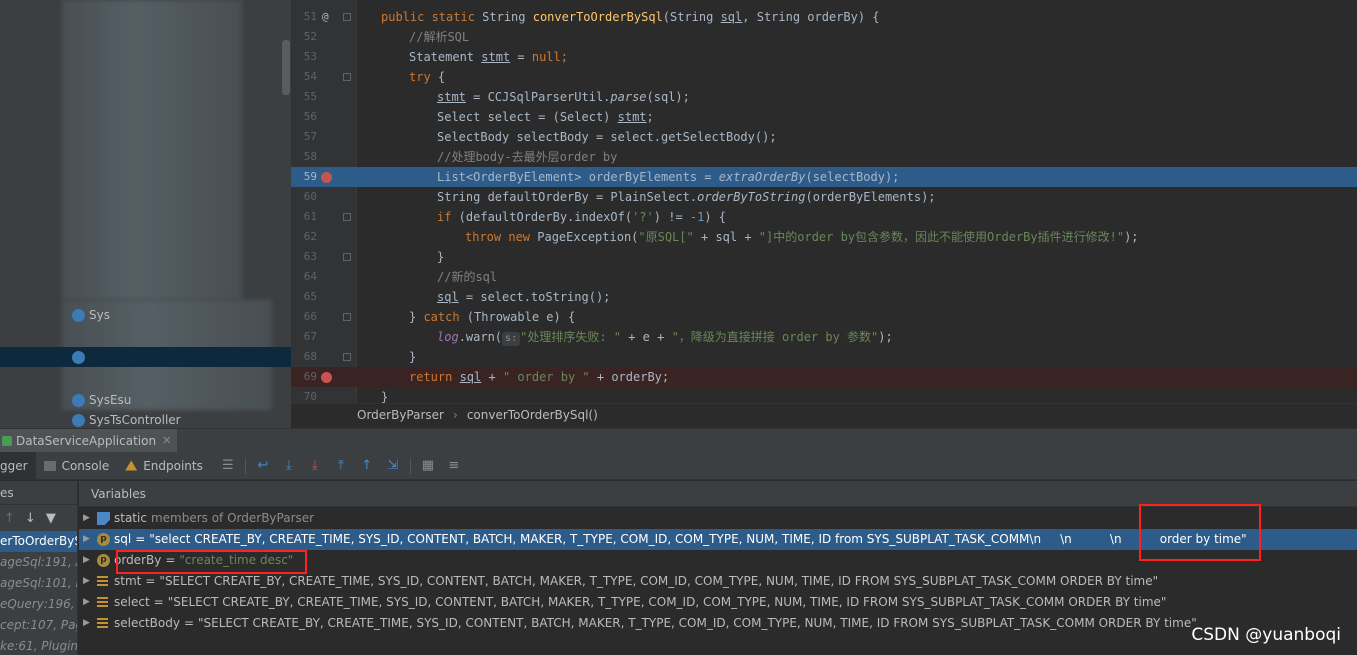  Describe the element at coordinates (38, 541) in the screenshot. I see `frame-item: erToOrderBySq` at that location.